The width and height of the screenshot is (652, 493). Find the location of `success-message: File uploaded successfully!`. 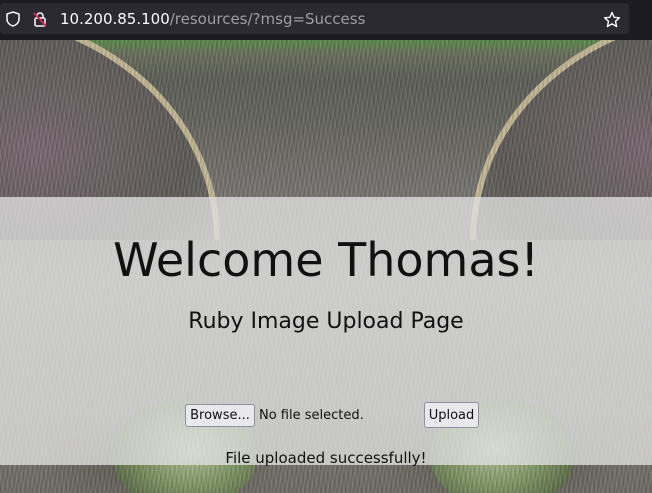

success-message: File uploaded successfully! is located at coordinates (326, 458).